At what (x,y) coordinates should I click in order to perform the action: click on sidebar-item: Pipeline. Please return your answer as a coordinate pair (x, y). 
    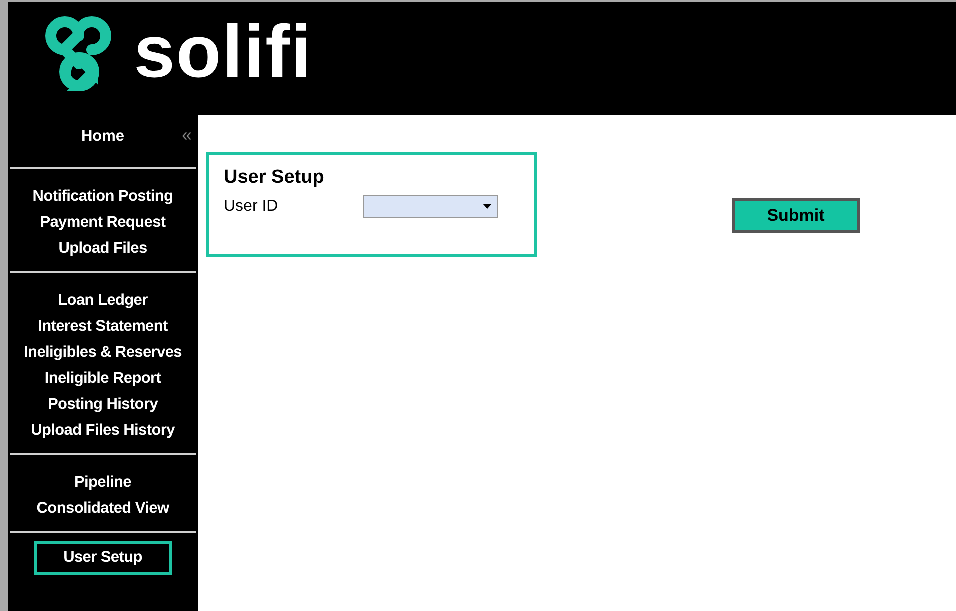
    Looking at the image, I should click on (103, 483).